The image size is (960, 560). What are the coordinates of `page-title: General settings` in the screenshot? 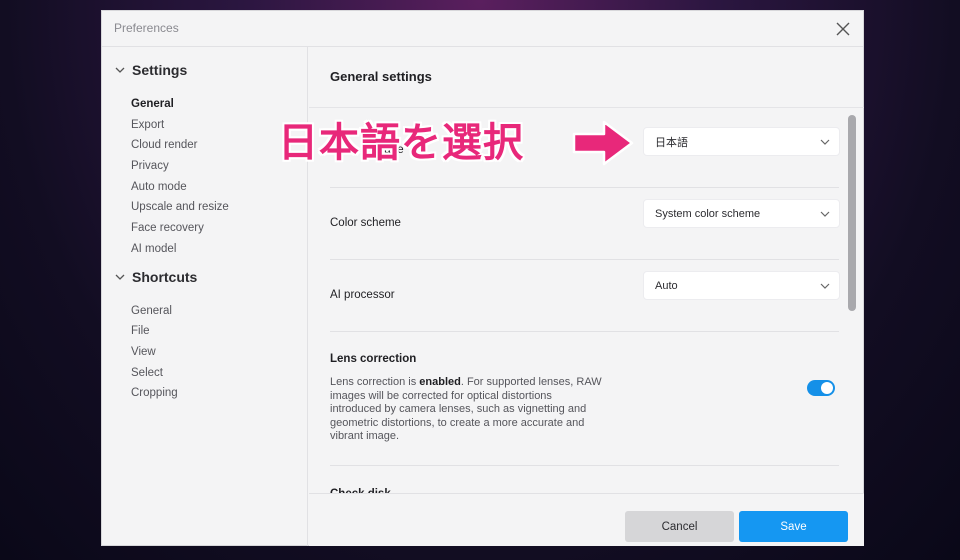 It's located at (381, 76).